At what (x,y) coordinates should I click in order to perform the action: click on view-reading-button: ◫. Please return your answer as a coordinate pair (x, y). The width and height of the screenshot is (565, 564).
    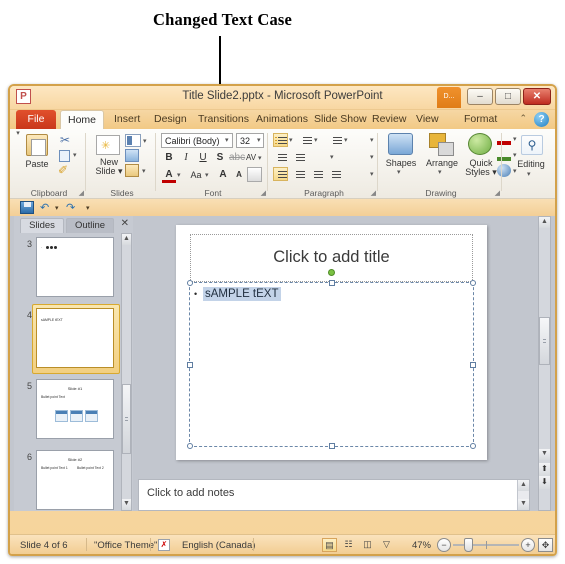
    Looking at the image, I should click on (367, 545).